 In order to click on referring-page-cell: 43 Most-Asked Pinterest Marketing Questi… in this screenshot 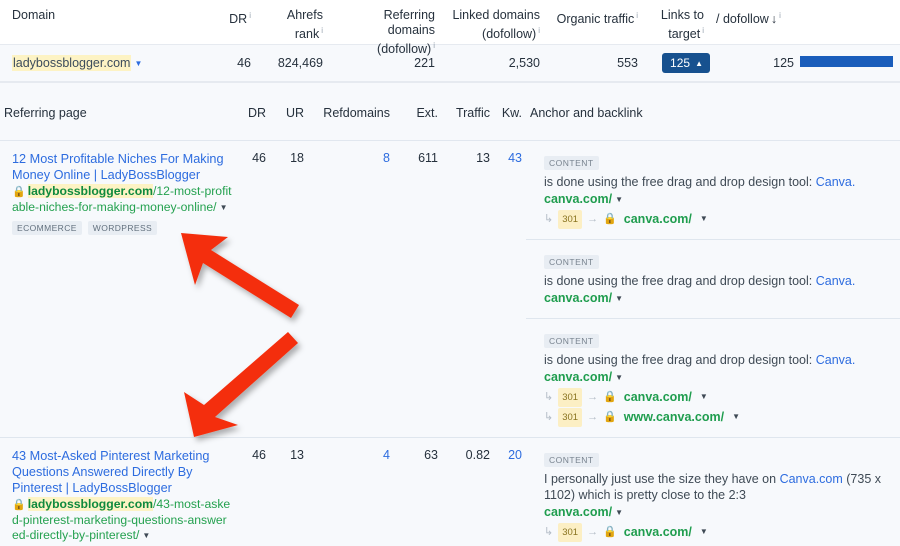, I will do `click(119, 497)`.